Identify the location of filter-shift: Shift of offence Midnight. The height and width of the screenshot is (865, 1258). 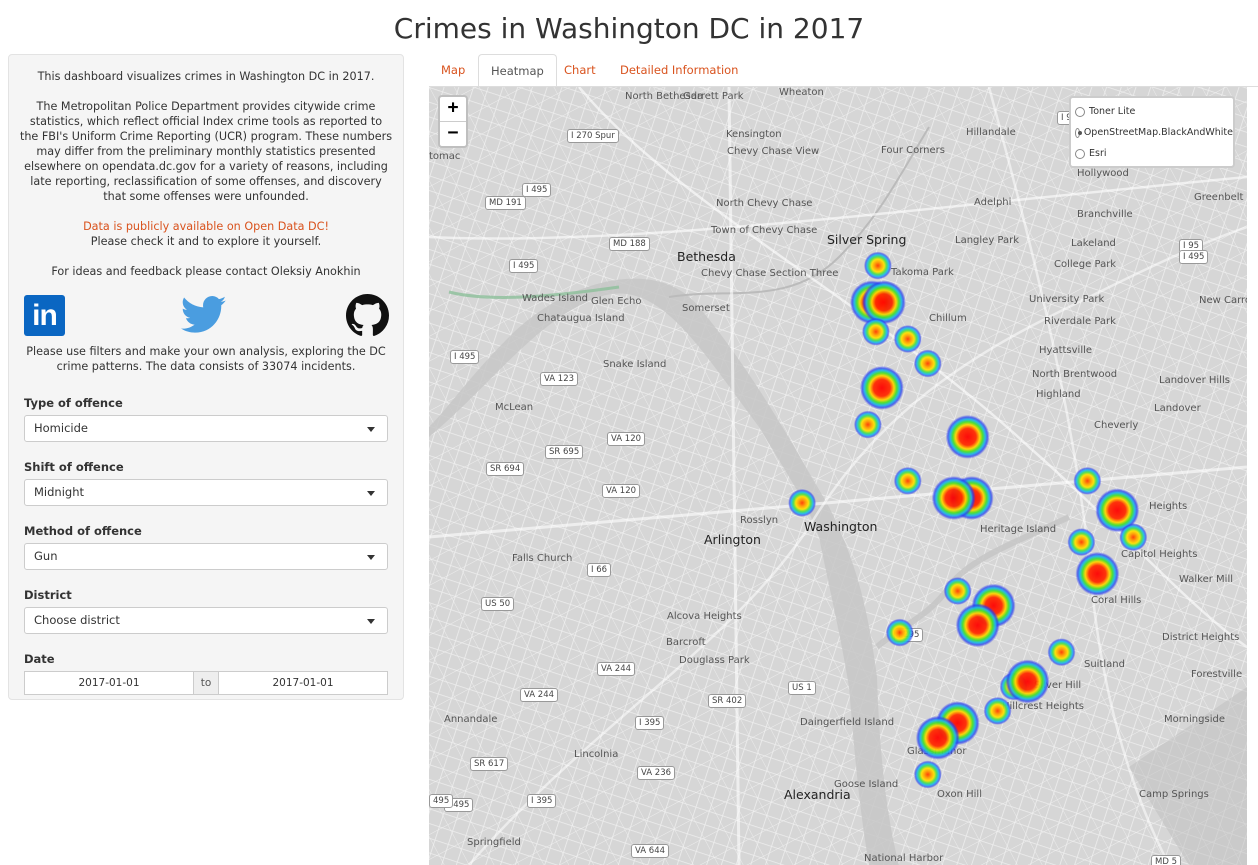
(206, 483).